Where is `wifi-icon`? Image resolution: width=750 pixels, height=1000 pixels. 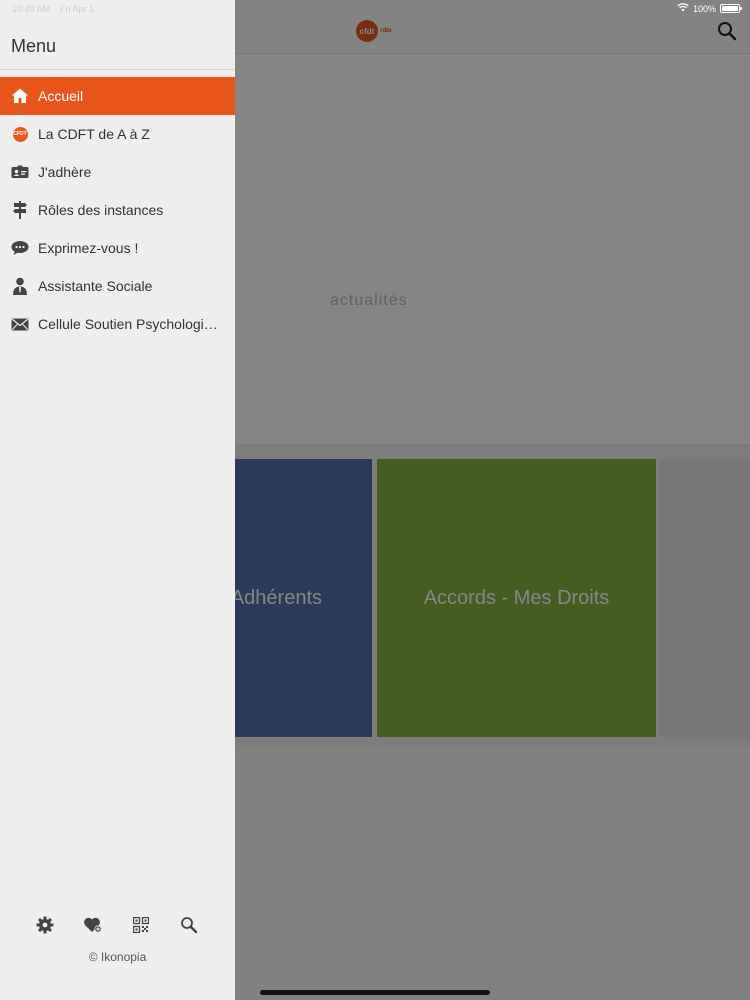
wifi-icon is located at coordinates (683, 8).